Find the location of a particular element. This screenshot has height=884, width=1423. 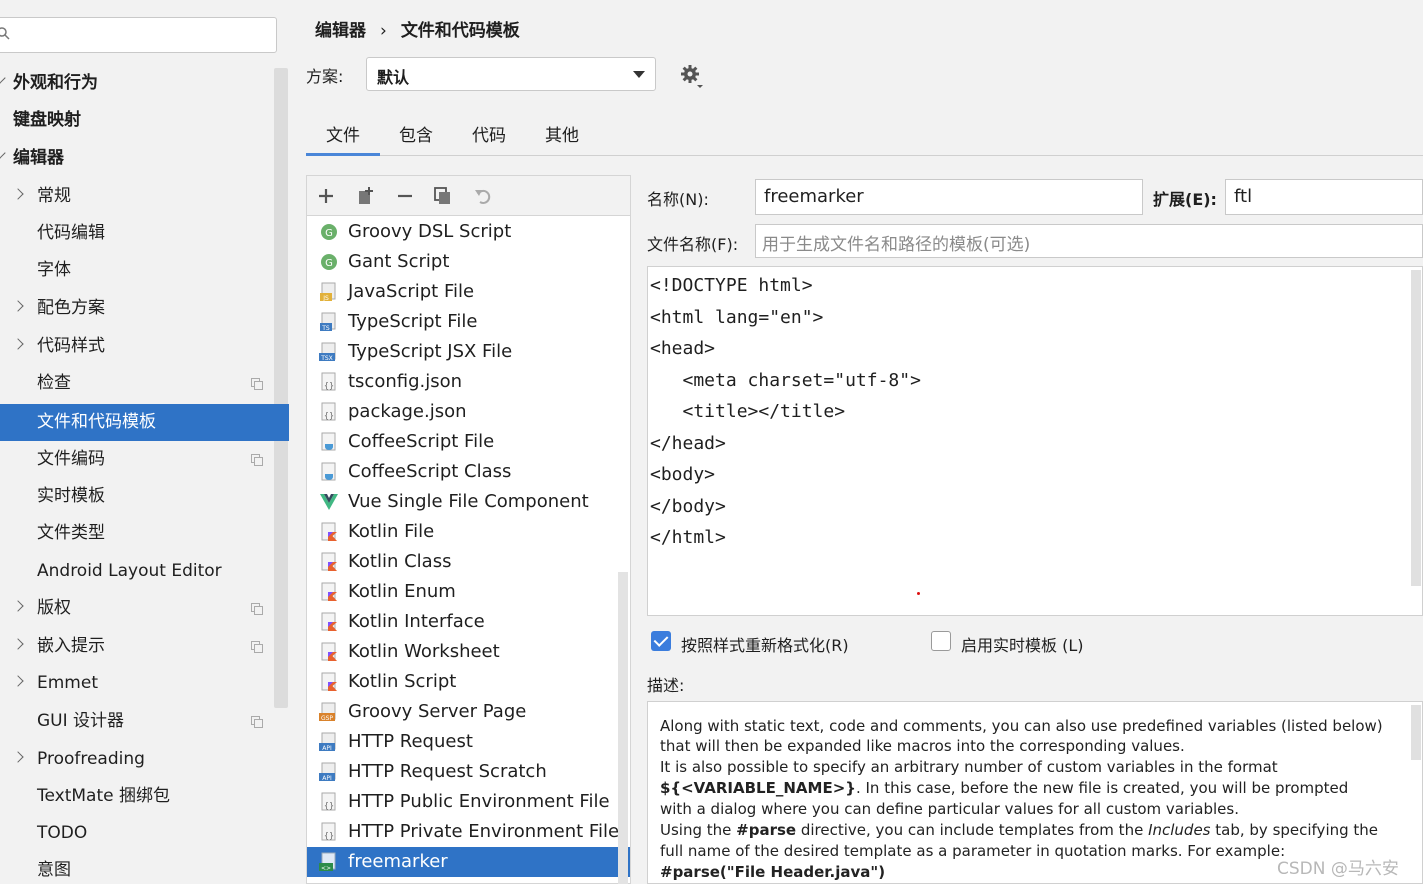

sidebar-item-code-editing: 代码编辑 is located at coordinates (144, 233).